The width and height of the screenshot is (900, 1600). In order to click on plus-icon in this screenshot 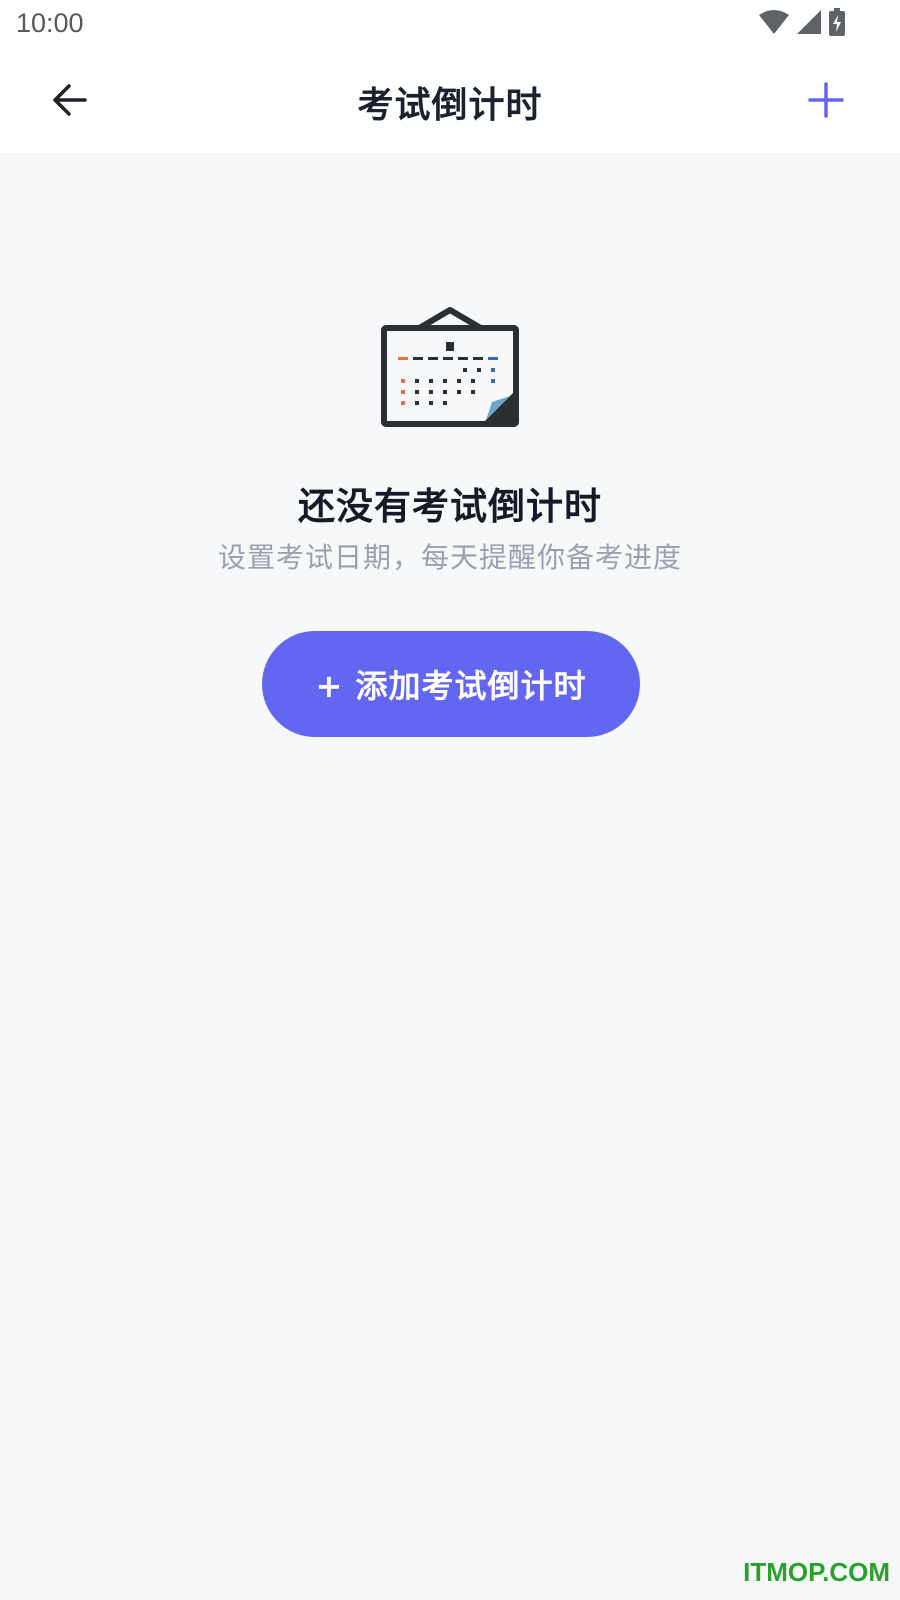, I will do `click(826, 102)`.